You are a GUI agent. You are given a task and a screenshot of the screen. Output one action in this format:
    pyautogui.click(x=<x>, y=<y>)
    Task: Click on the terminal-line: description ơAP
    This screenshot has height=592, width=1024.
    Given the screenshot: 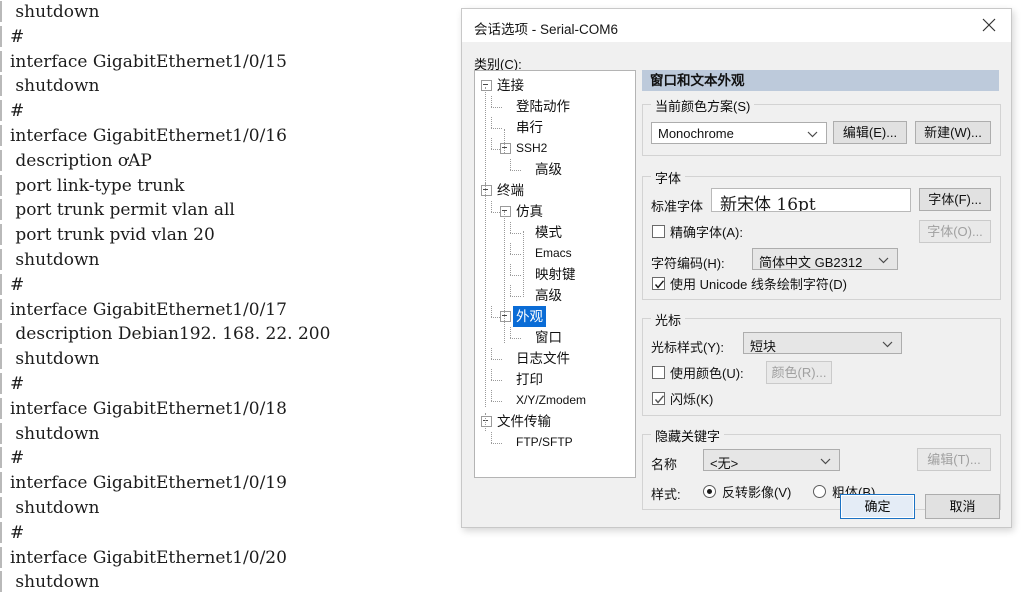 What is the action you would take?
    pyautogui.click(x=230, y=161)
    